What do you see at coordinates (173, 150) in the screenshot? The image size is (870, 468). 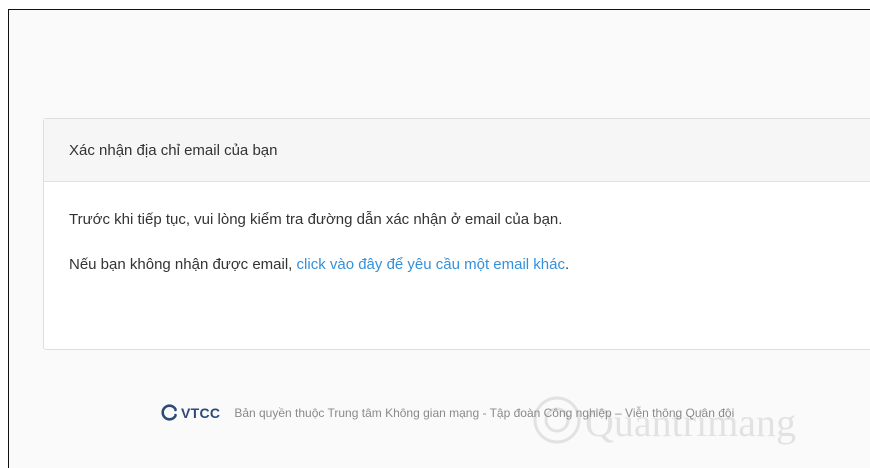 I see `card-title: Xác nhận địa chỉ email của bạn` at bounding box center [173, 150].